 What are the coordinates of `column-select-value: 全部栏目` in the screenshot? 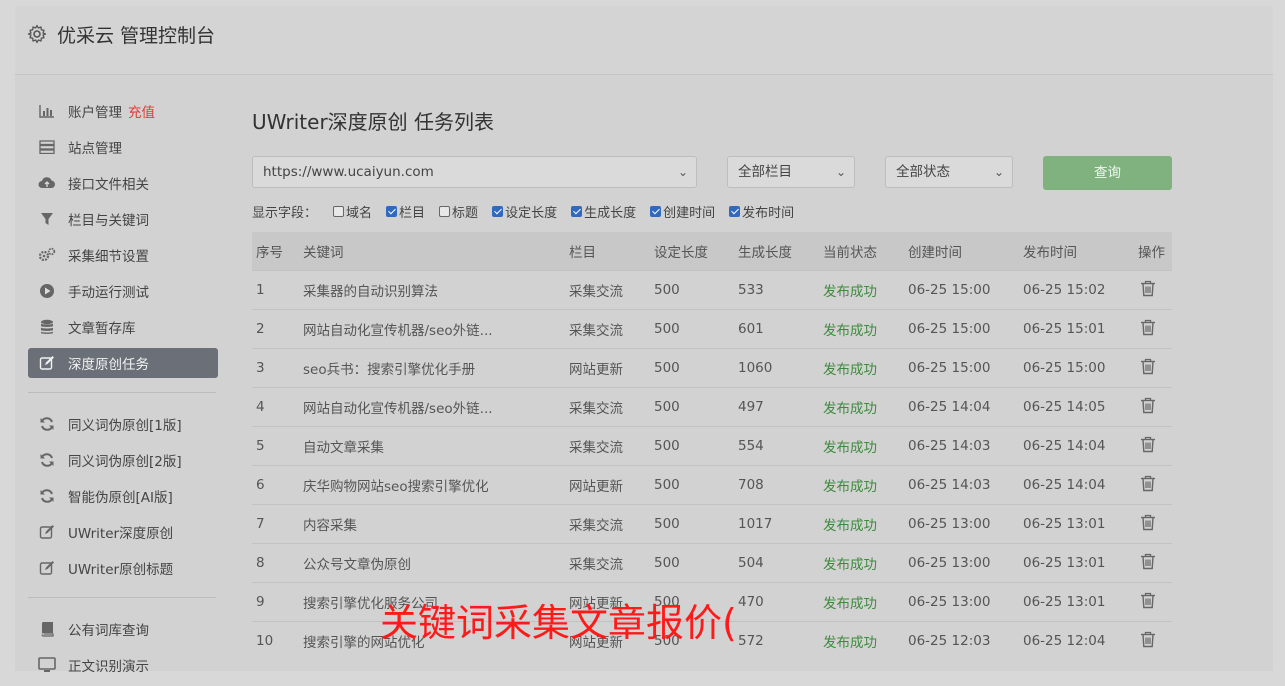 It's located at (765, 172).